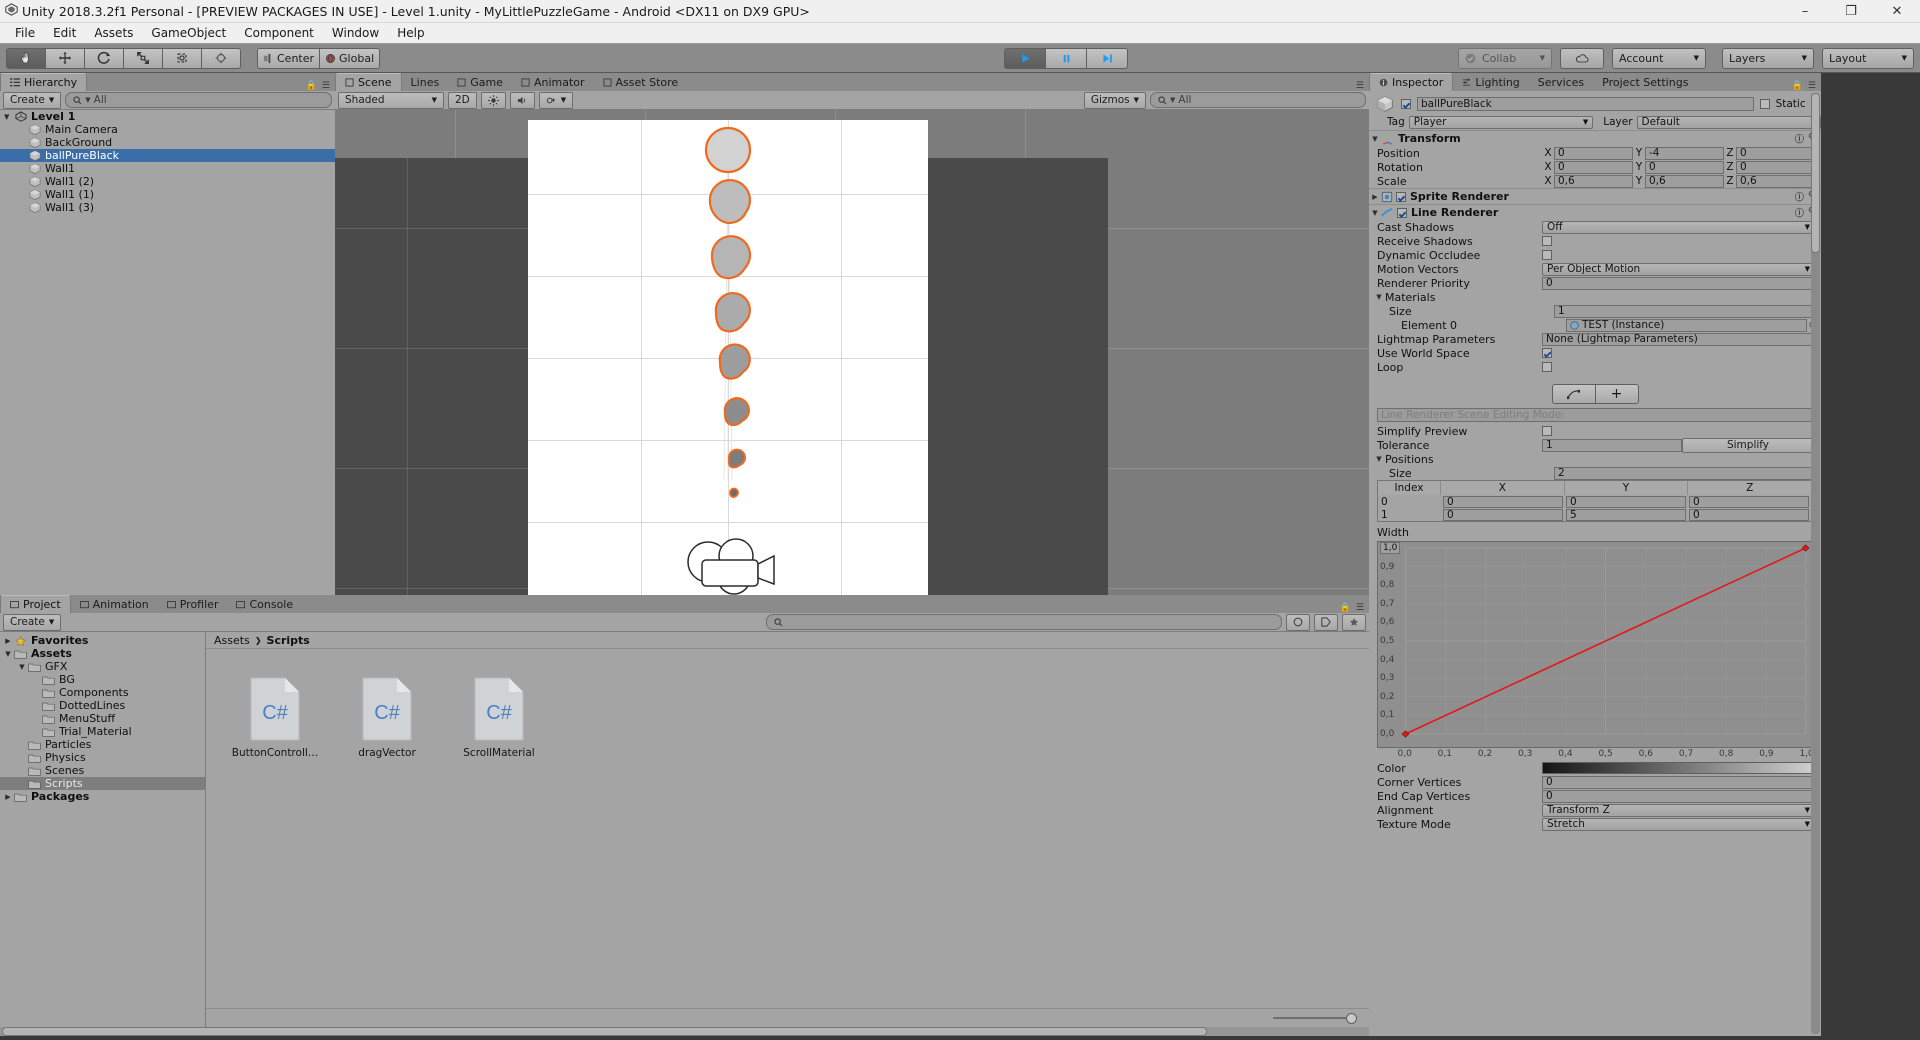 This screenshot has height=1040, width=1920. I want to click on positions-y: 5, so click(1626, 514).